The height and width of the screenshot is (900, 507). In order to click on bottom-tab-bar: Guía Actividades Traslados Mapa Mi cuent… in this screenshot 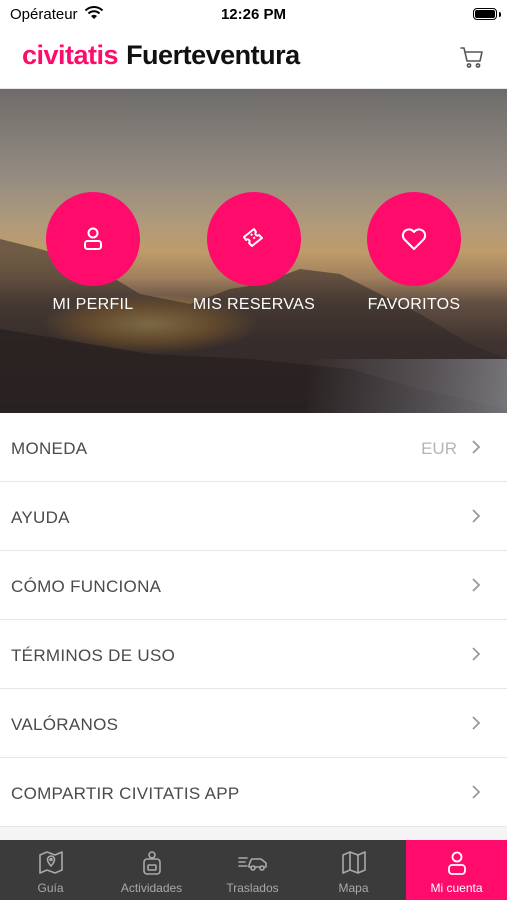, I will do `click(253, 870)`.